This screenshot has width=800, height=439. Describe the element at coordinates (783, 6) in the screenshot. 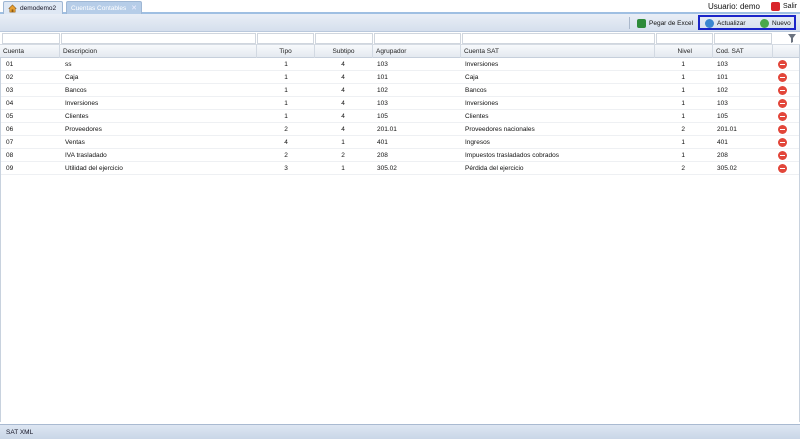

I see `logout-button: Salir` at that location.